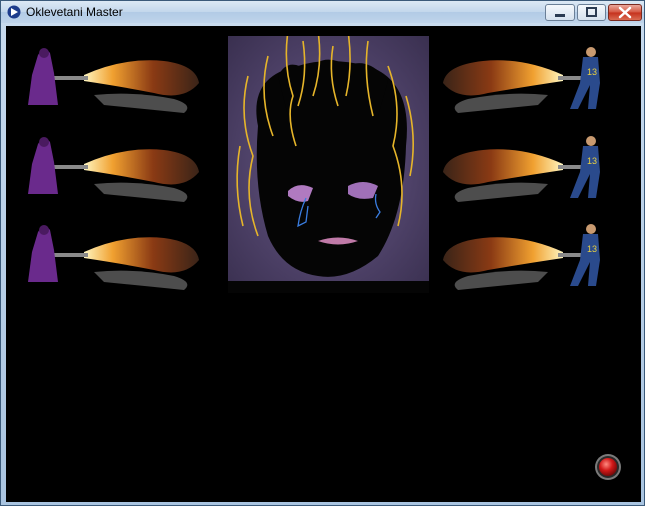 The height and width of the screenshot is (506, 645). What do you see at coordinates (560, 15) in the screenshot?
I see `minimize-icon` at bounding box center [560, 15].